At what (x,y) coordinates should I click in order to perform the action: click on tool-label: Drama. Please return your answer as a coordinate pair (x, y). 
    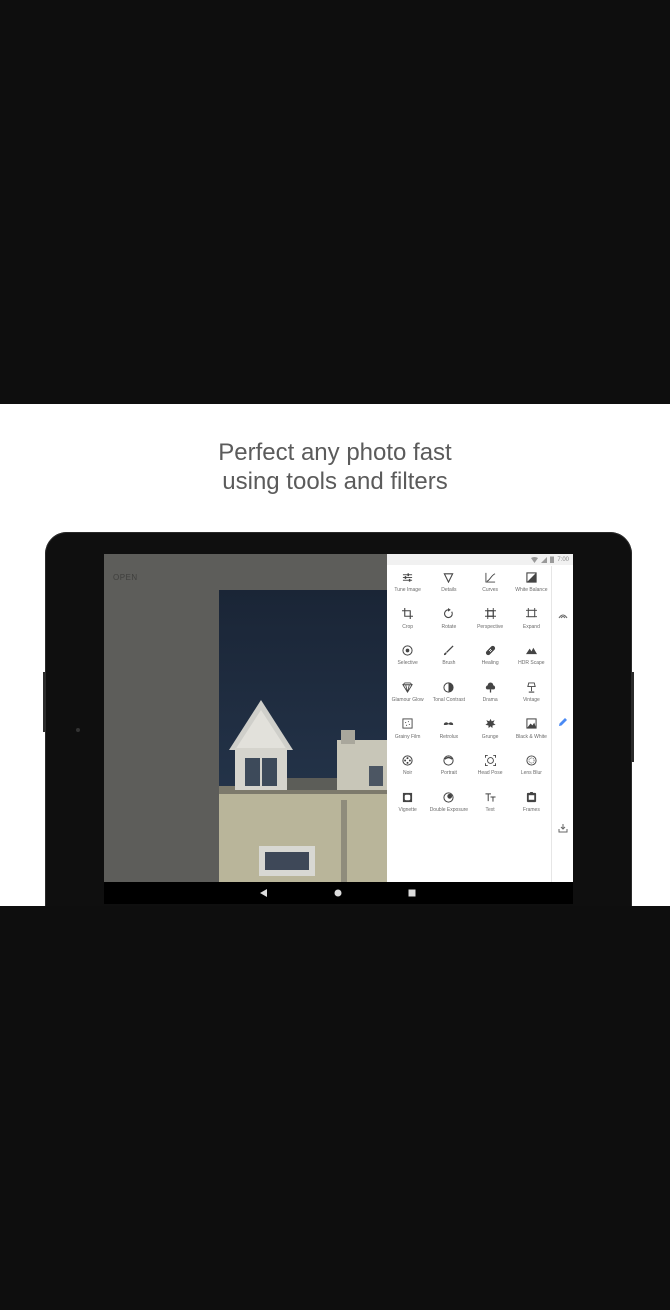
    Looking at the image, I should click on (490, 700).